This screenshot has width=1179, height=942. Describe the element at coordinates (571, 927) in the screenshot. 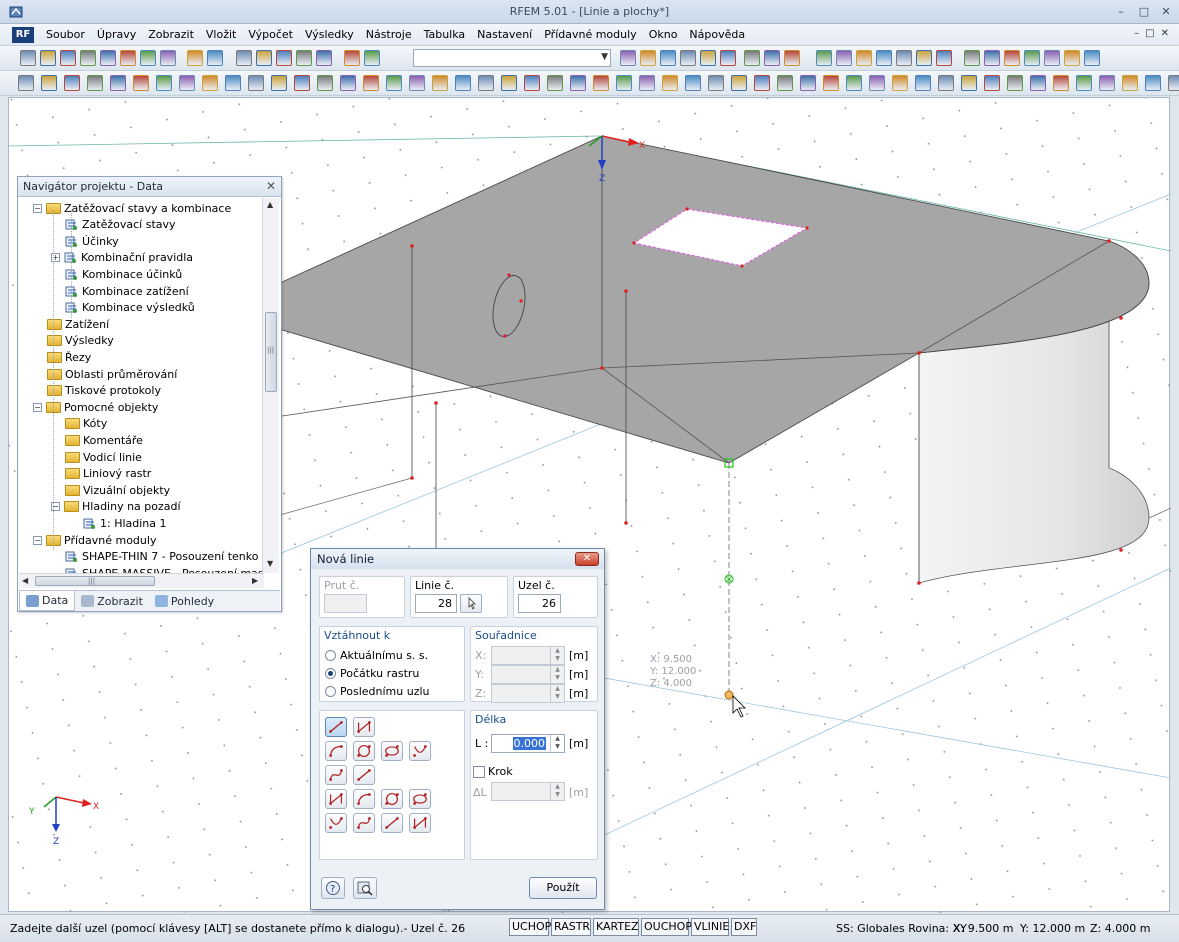

I see `toggle-grid: RASTR` at that location.